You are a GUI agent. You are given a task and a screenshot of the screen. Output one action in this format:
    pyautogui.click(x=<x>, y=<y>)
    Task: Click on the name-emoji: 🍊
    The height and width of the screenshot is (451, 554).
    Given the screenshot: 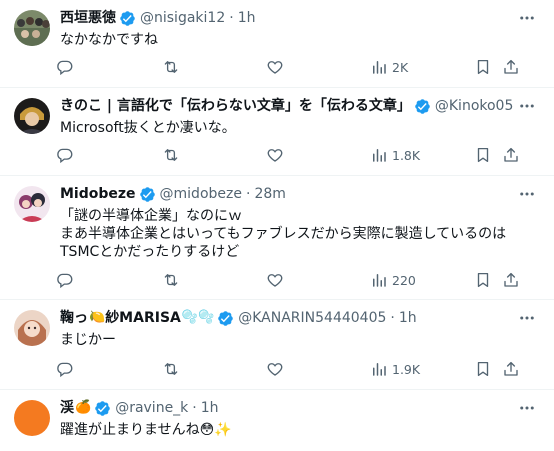 What is the action you would take?
    pyautogui.click(x=83, y=407)
    